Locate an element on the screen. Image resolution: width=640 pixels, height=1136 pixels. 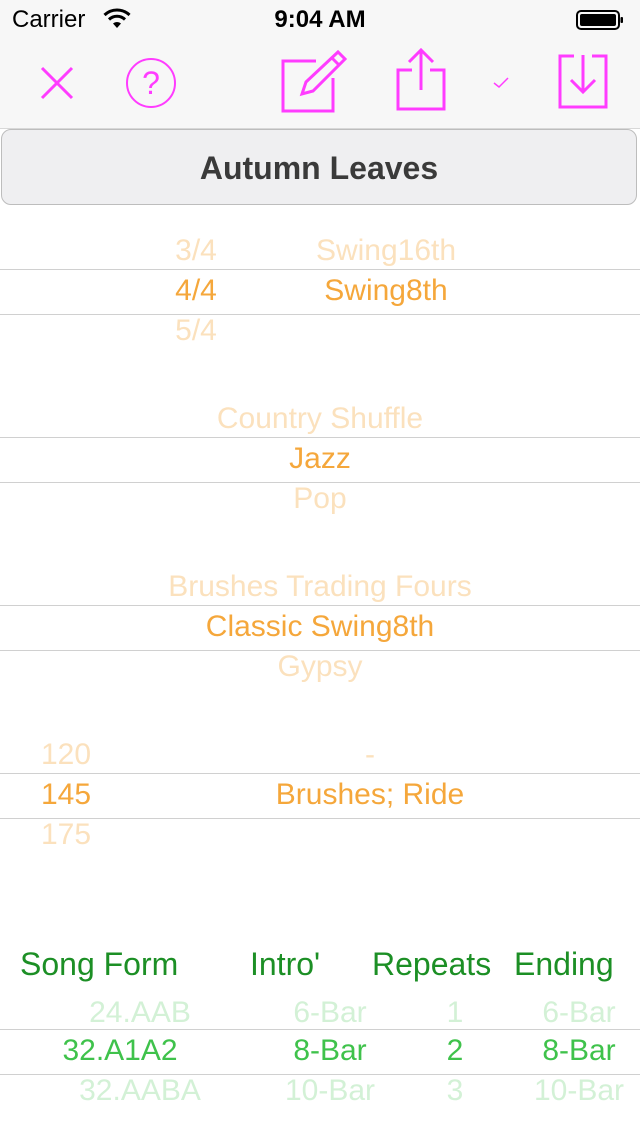
tempo-selected: 145 is located at coordinates (66, 795).